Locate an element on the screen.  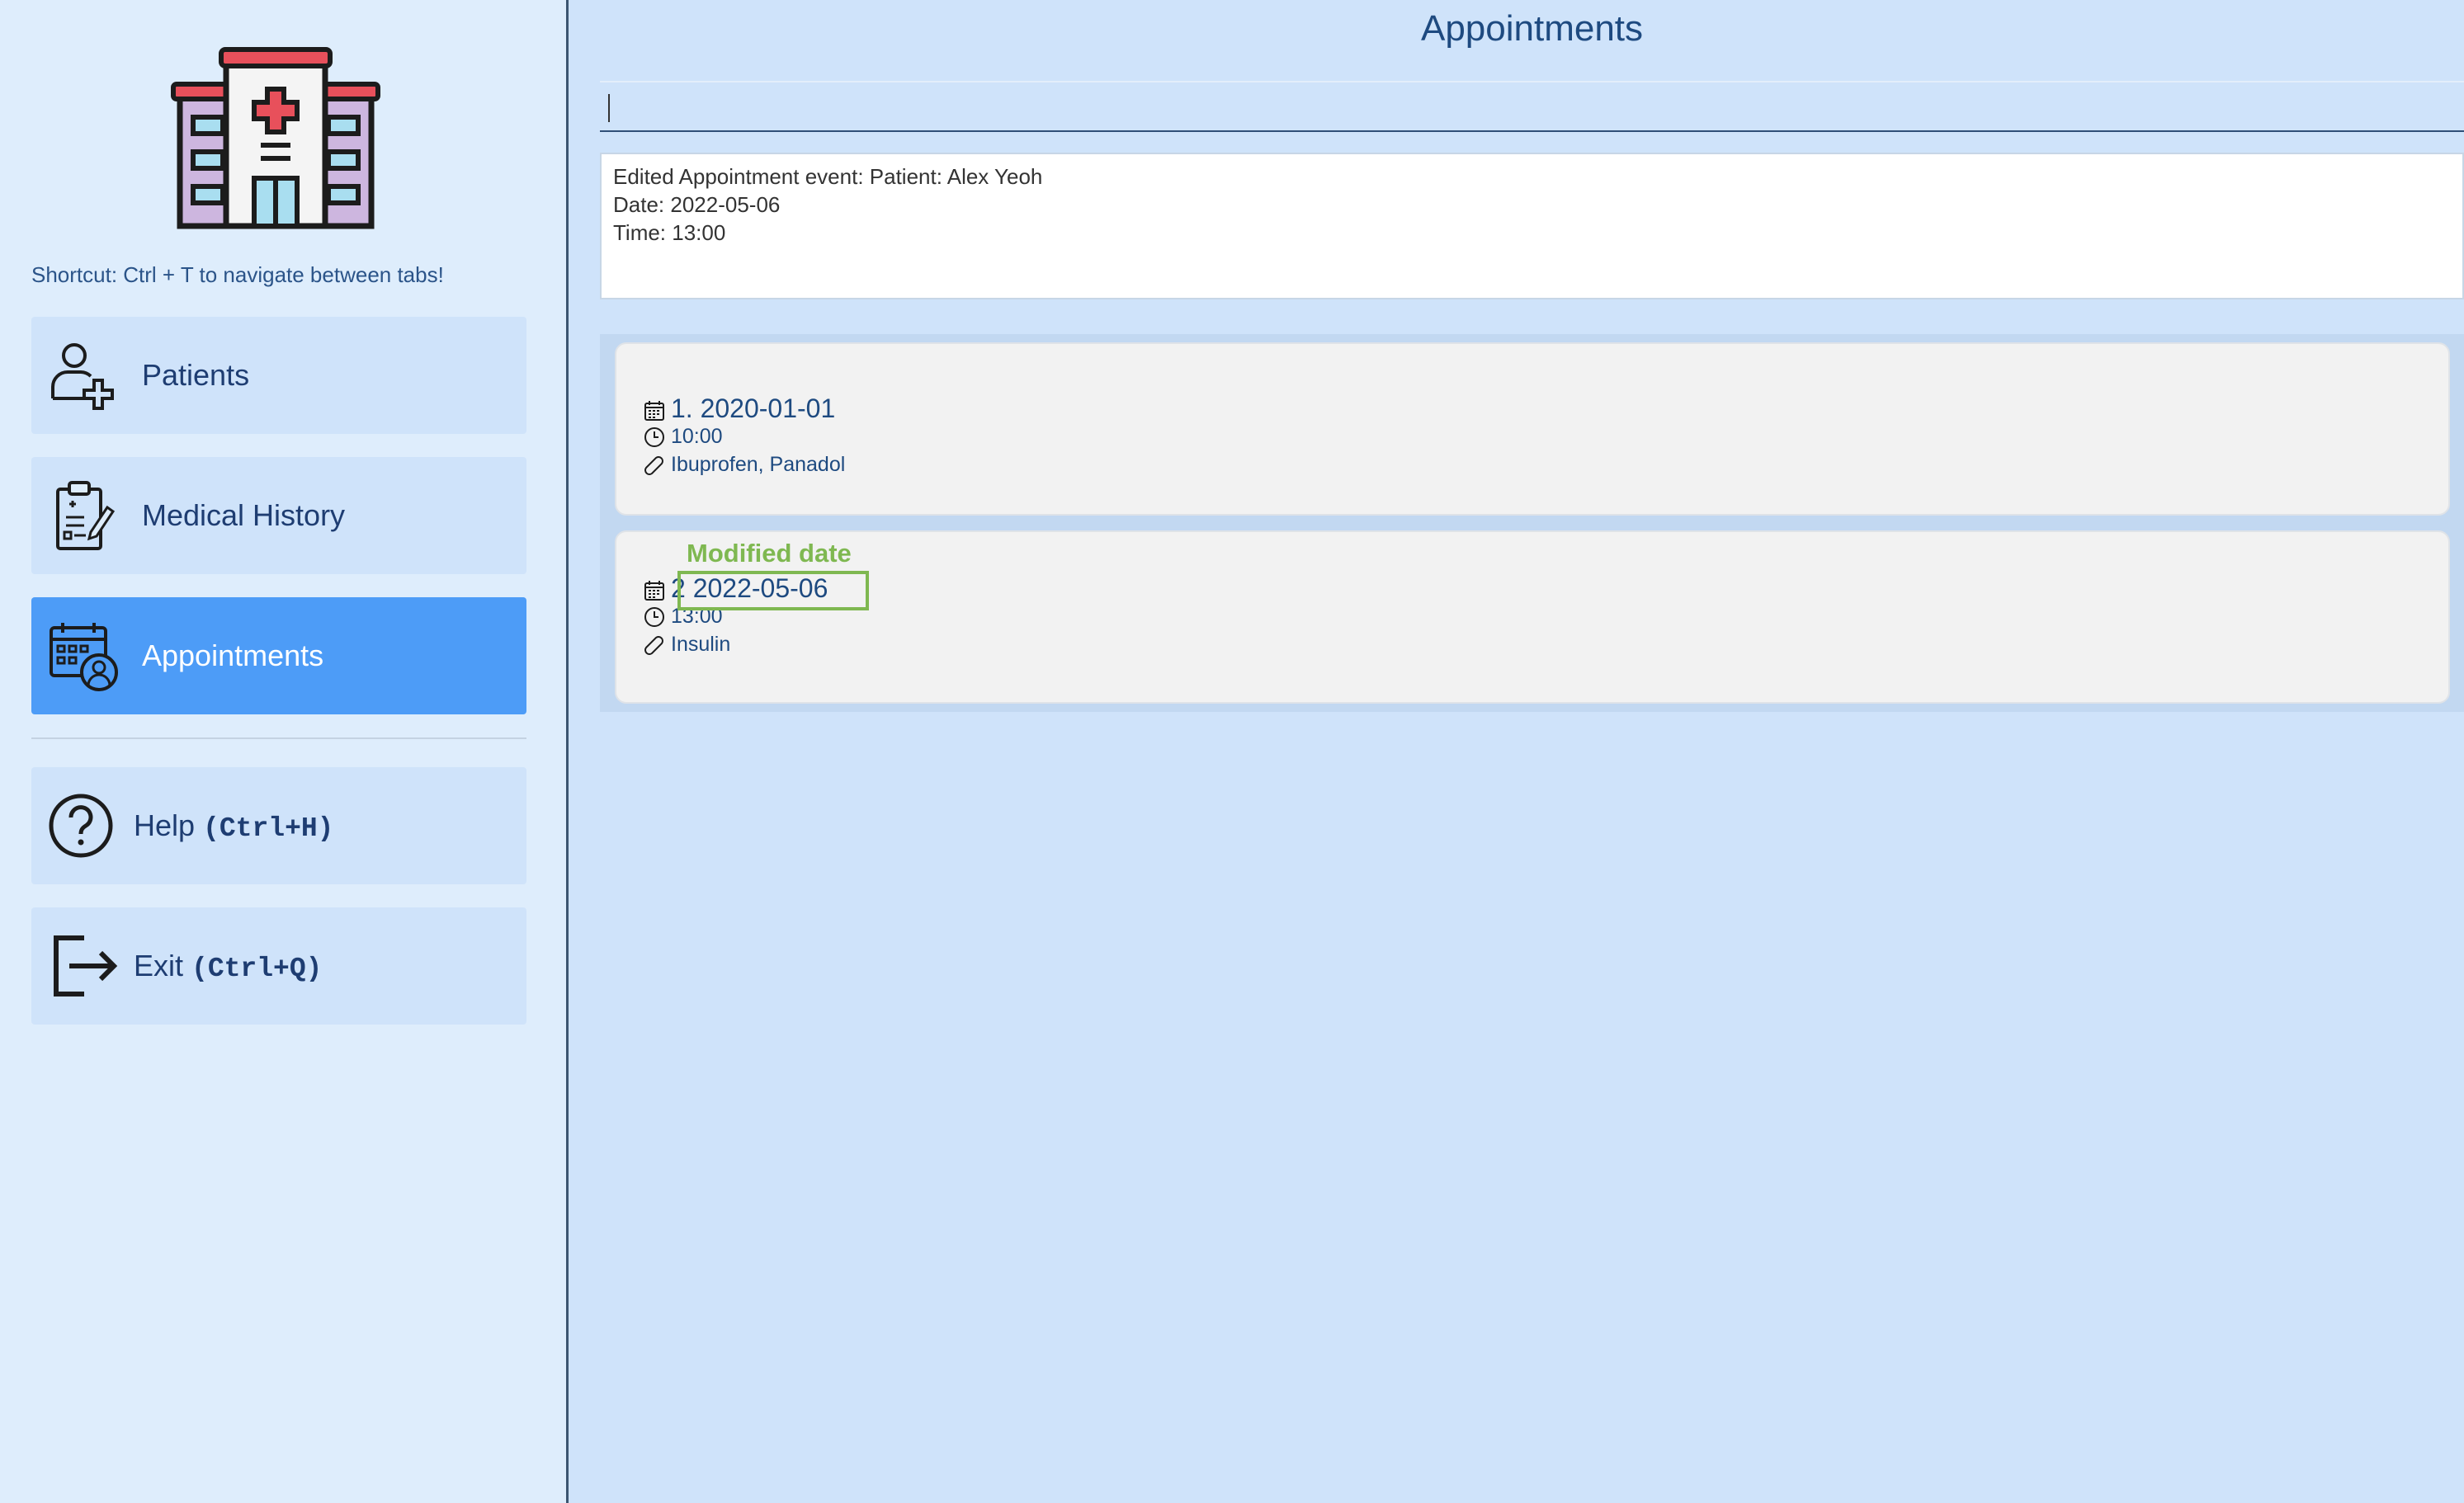
help-label: Help is located at coordinates (165, 825).